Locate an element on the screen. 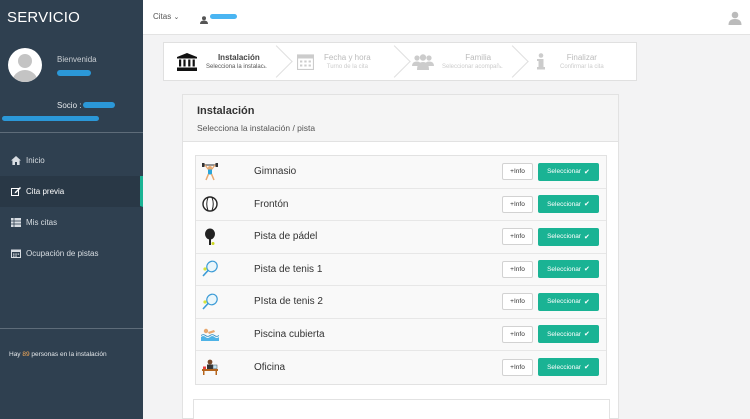 Image resolution: width=750 pixels, height=419 pixels. sidebar-item-label: Mis citas is located at coordinates (42, 222).